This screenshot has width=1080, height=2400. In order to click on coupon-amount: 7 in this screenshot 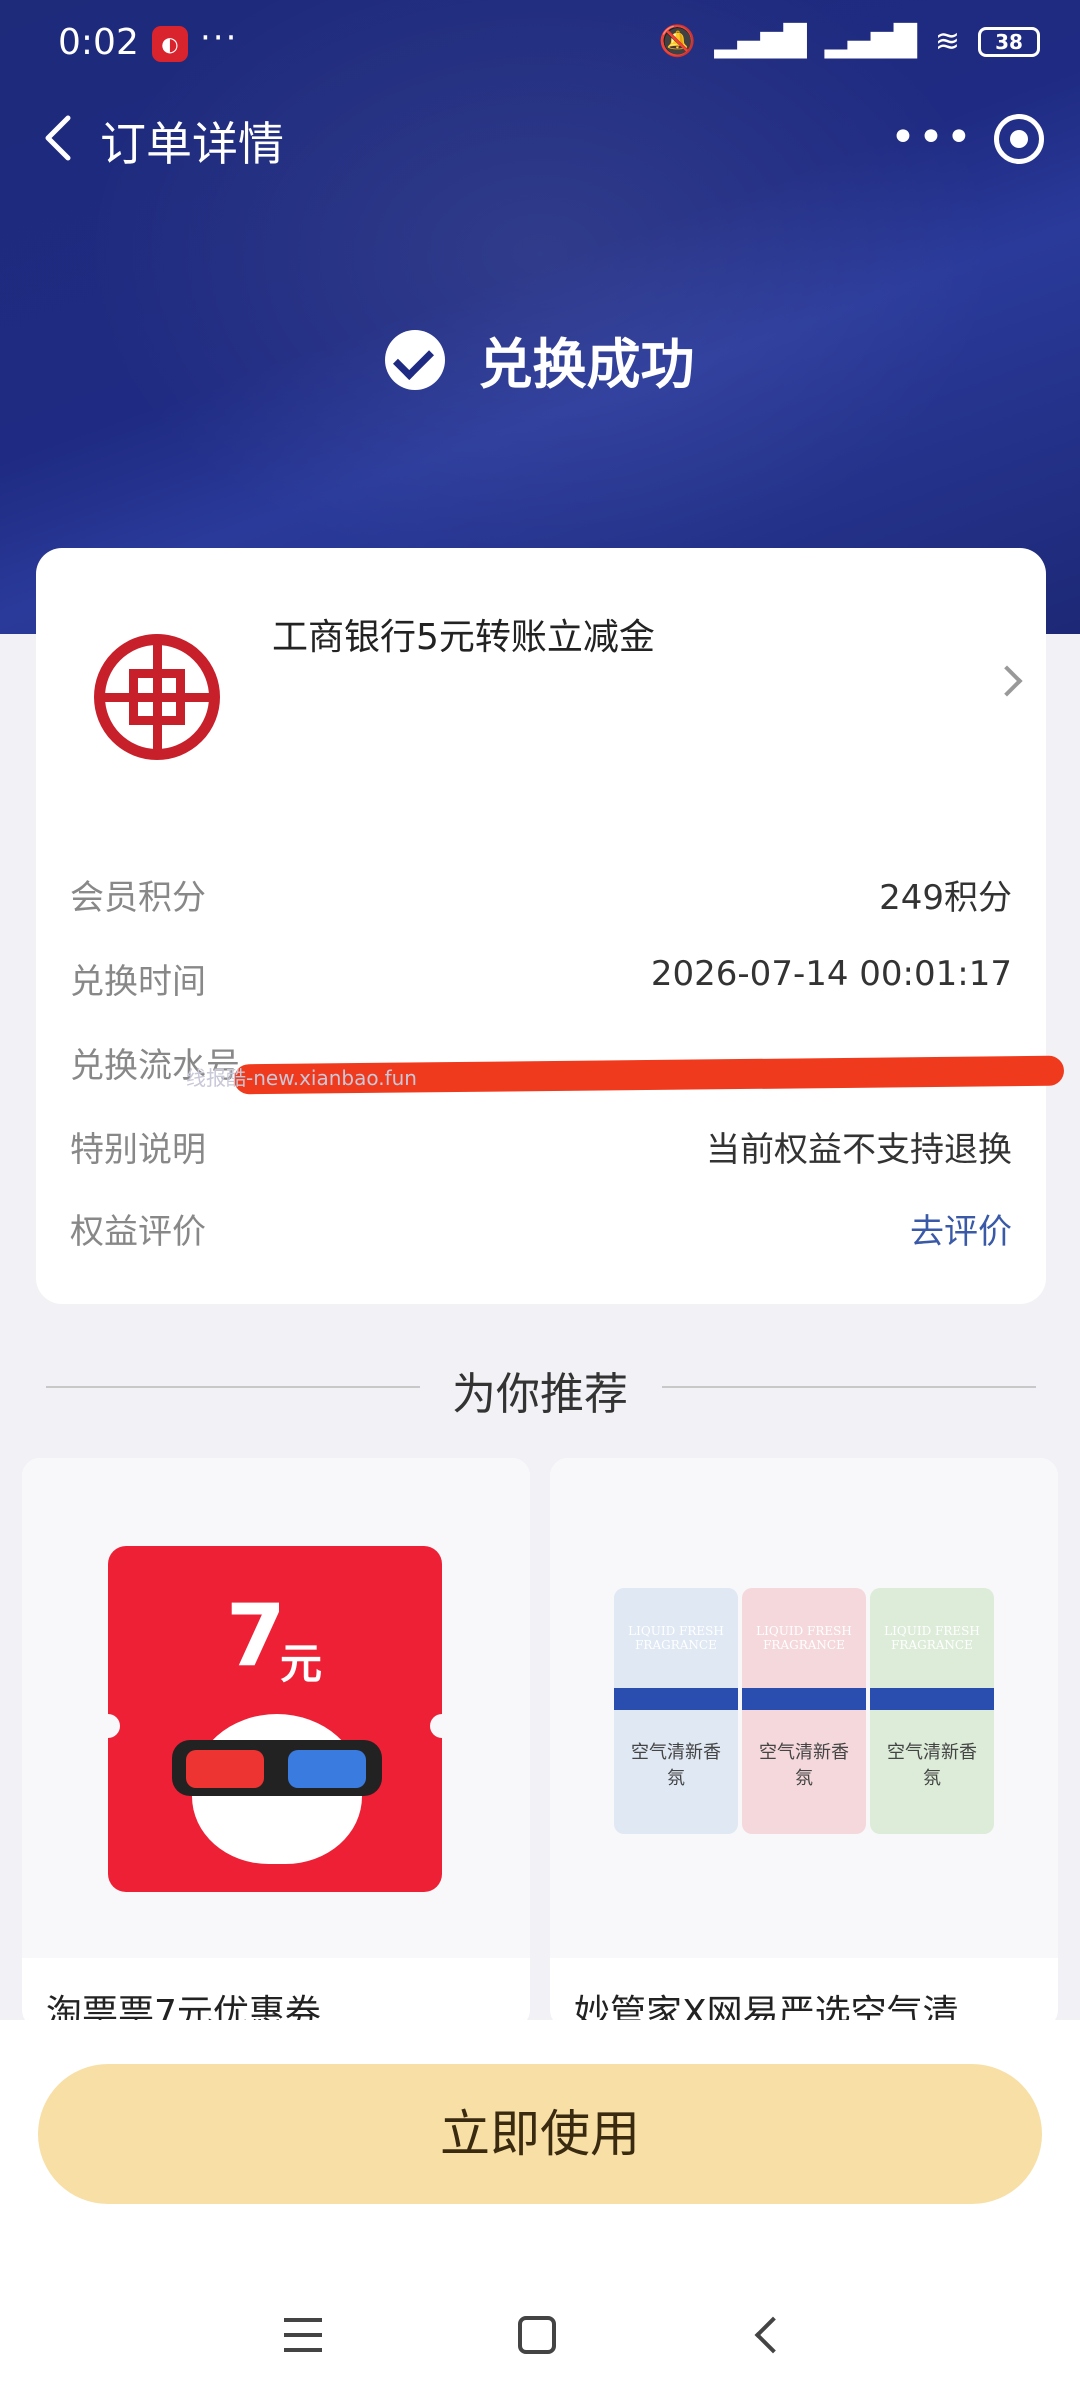, I will do `click(256, 1636)`.